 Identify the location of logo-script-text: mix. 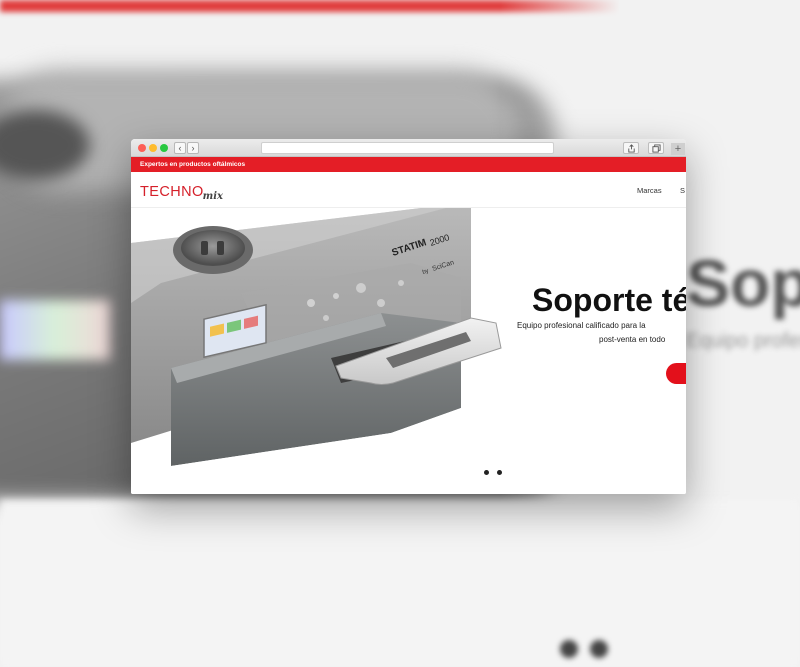
(212, 196).